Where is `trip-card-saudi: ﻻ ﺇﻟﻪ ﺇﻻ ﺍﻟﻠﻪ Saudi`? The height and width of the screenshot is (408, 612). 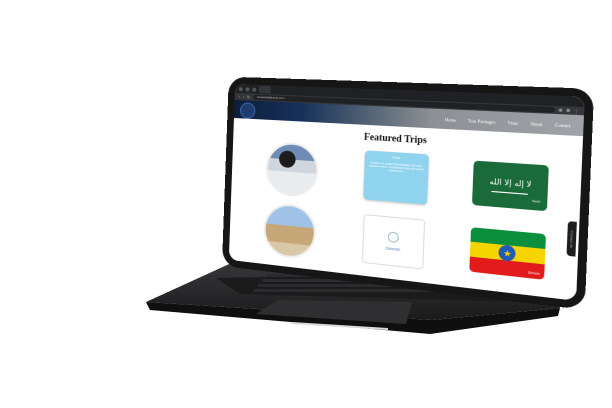
trip-card-saudi: ﻻ ﺇﻟﻪ ﺇﻻ ﺍﻟﻠﻪ Saudi is located at coordinates (512, 186).